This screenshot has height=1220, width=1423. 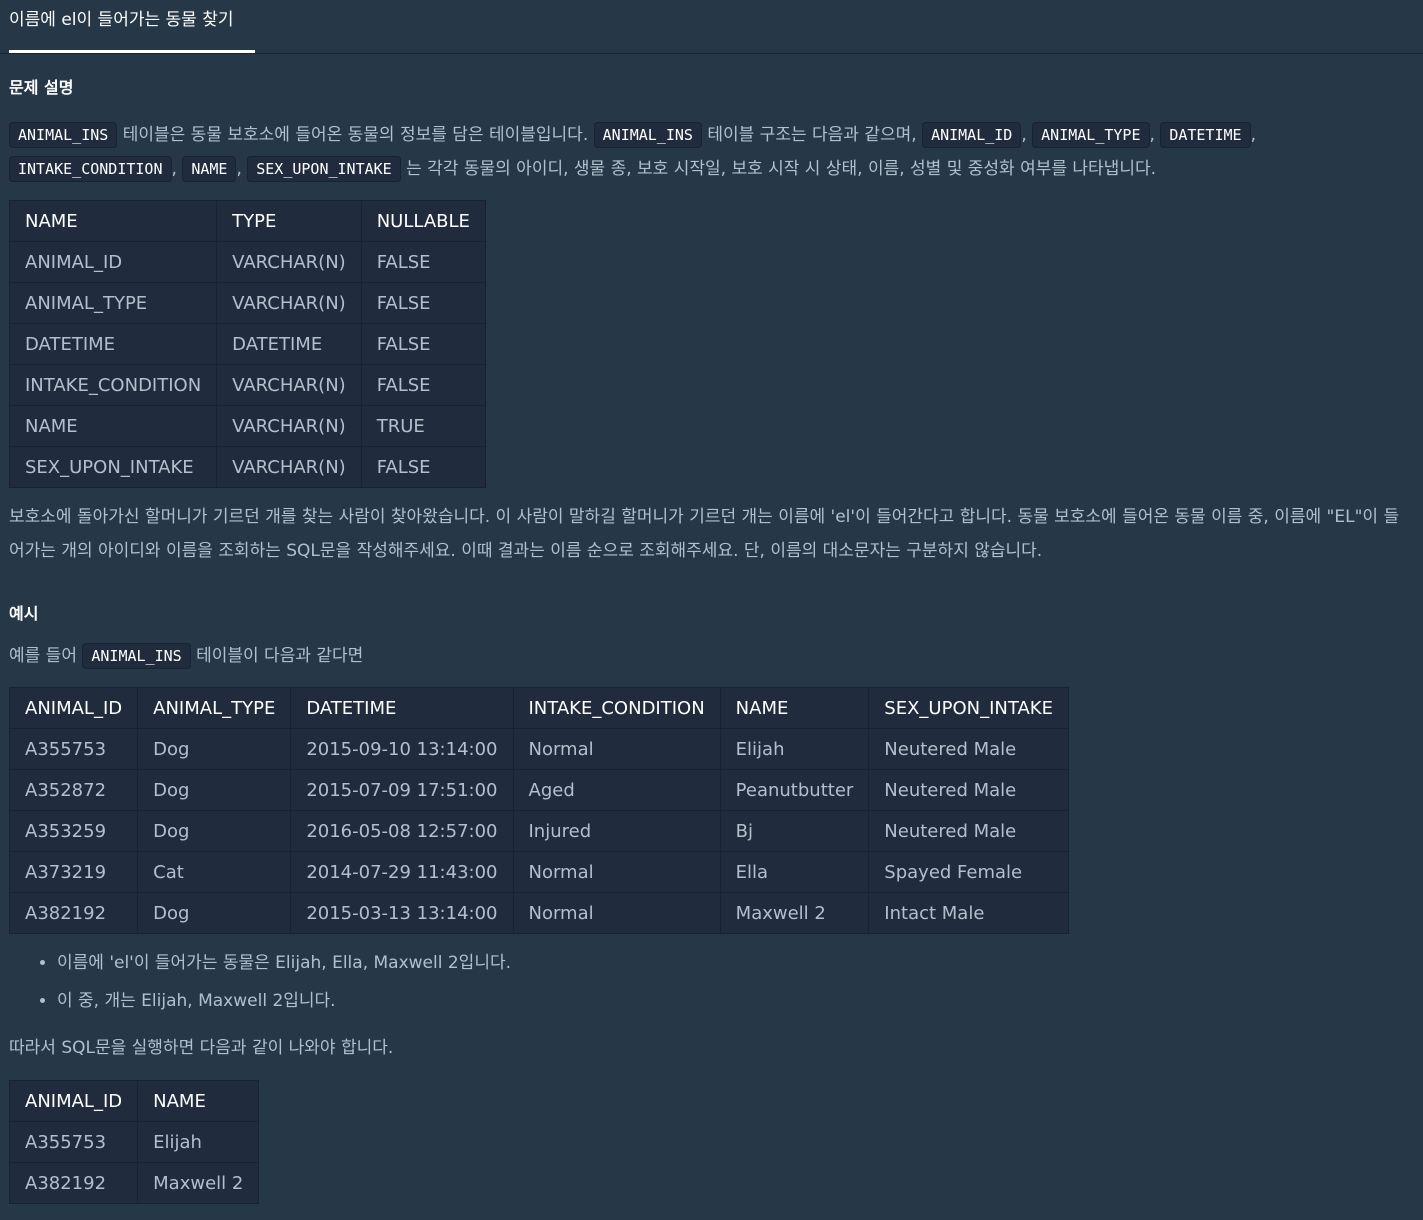 What do you see at coordinates (794, 872) in the screenshot?
I see `table-cell: Ella` at bounding box center [794, 872].